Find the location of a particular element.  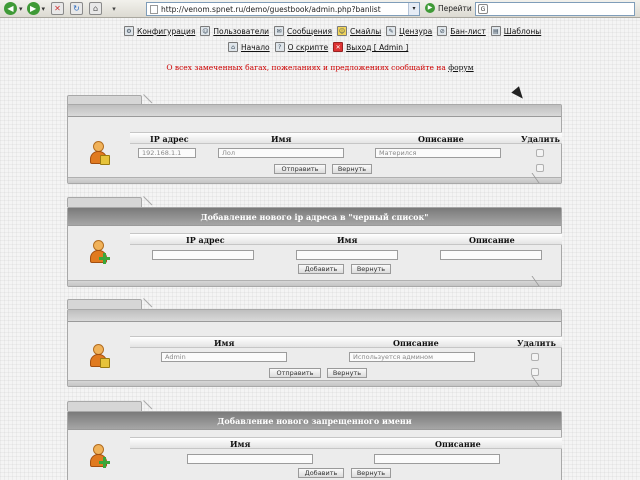

nav-messages: ✉ Сообщения is located at coordinates (303, 31).